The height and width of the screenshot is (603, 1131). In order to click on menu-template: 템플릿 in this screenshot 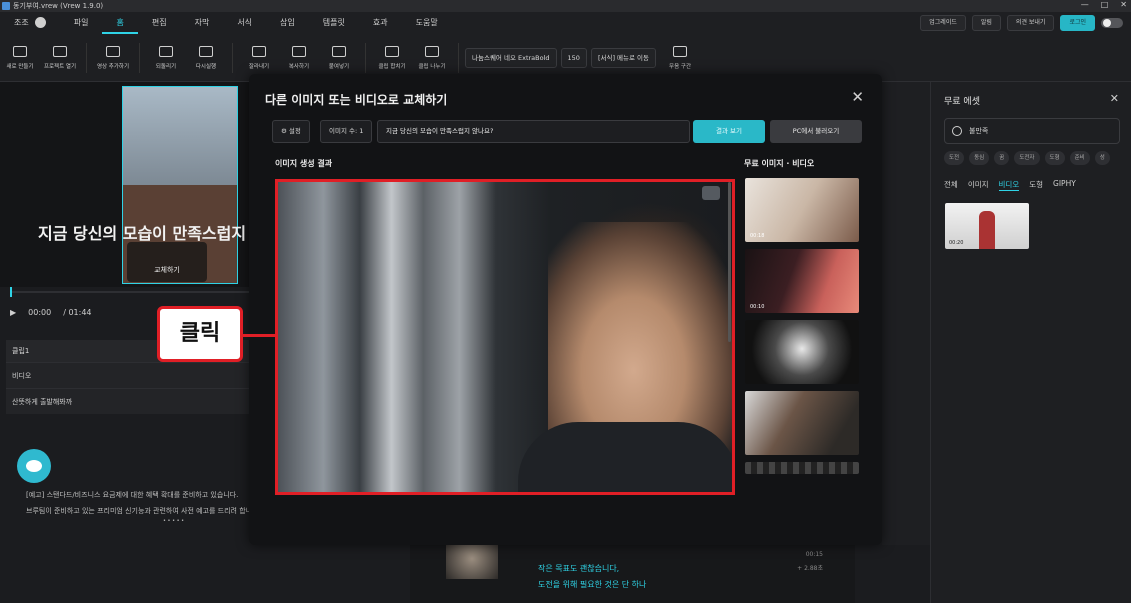, I will do `click(334, 23)`.